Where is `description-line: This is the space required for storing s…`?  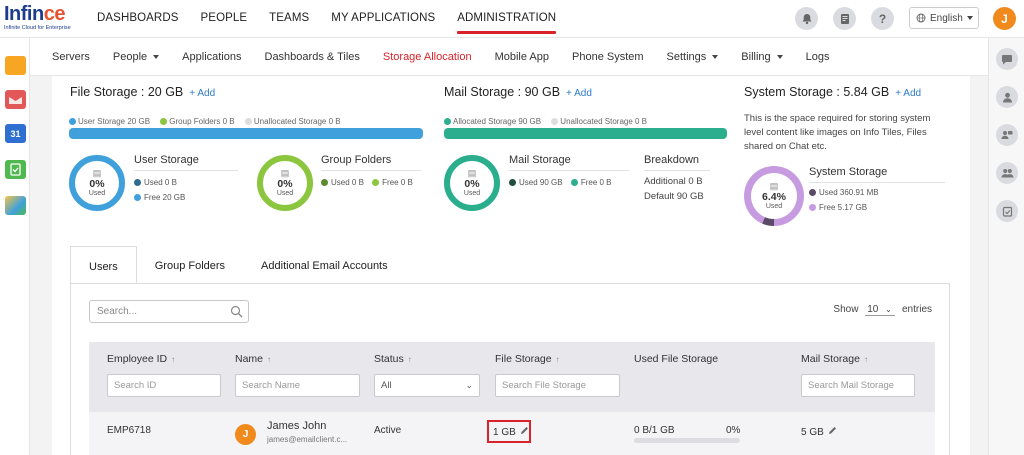
description-line: This is the space required for storing s… is located at coordinates (837, 118).